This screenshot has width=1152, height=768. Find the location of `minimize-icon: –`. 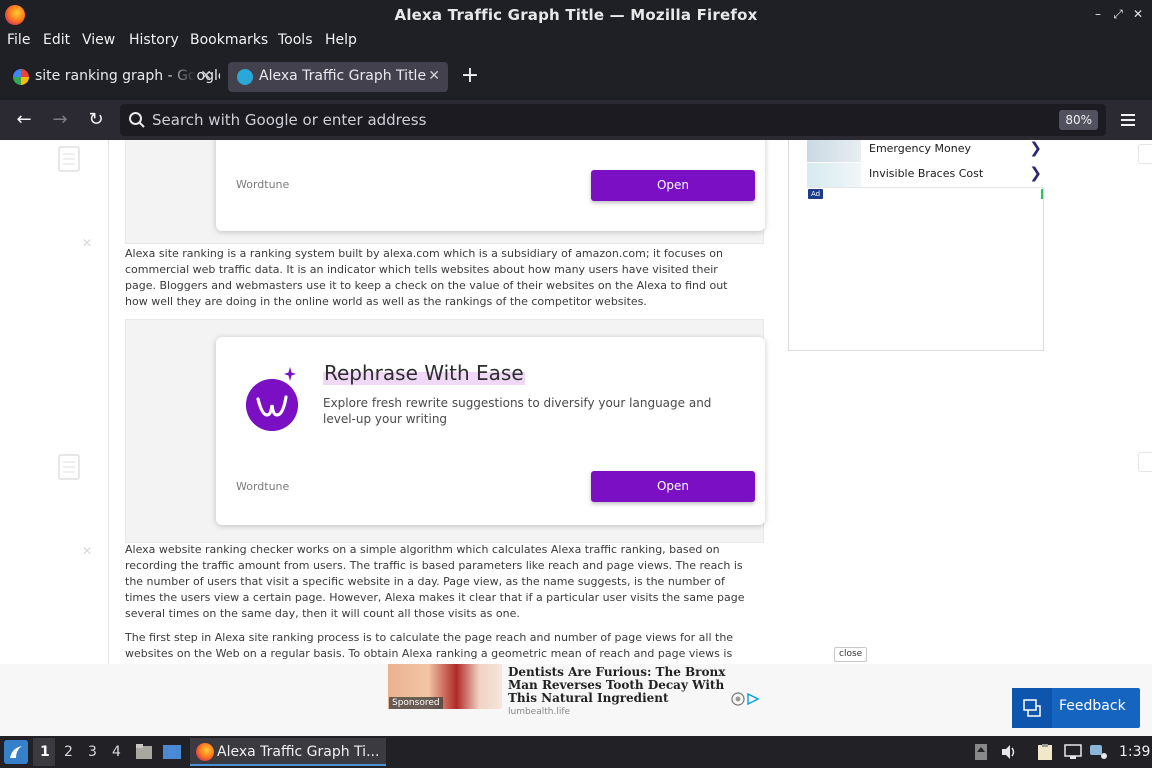

minimize-icon: – is located at coordinates (1098, 14).